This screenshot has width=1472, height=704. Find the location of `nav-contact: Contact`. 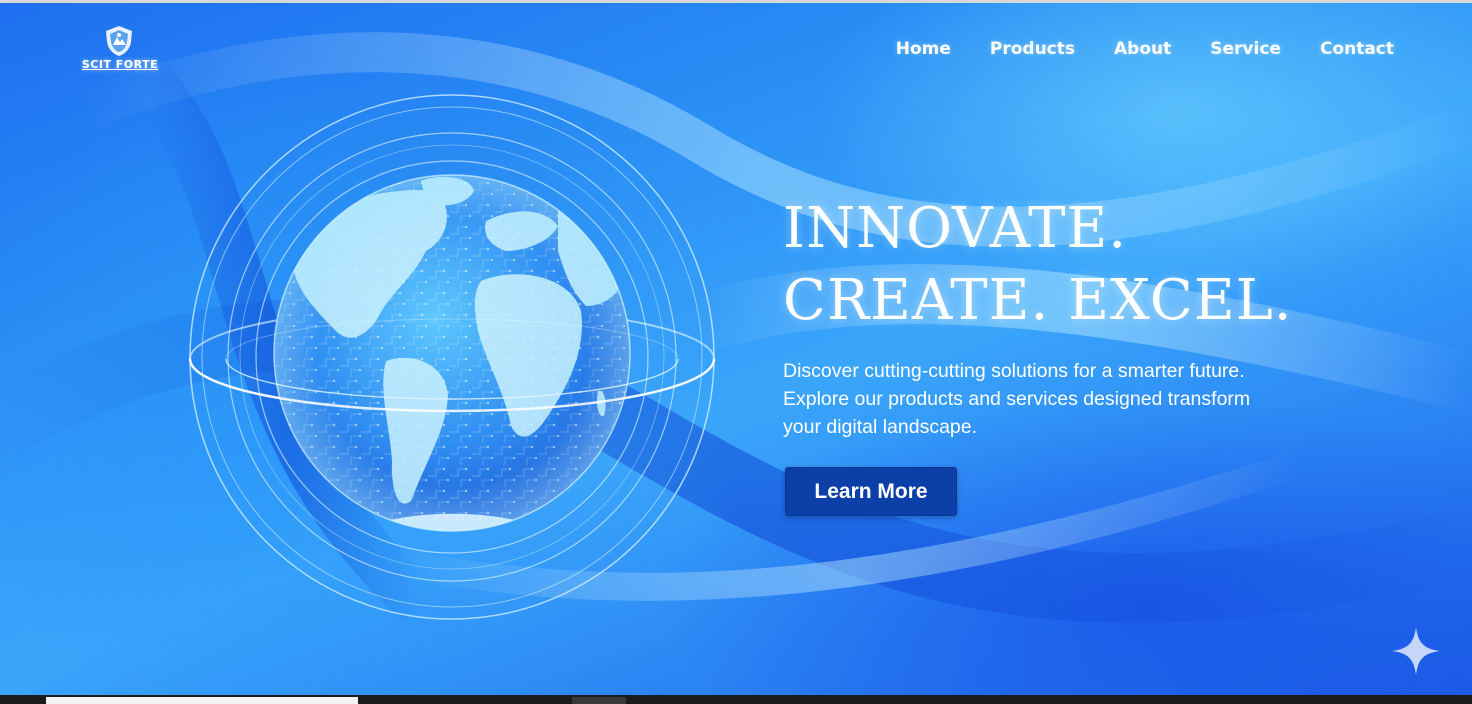

nav-contact: Contact is located at coordinates (1357, 49).